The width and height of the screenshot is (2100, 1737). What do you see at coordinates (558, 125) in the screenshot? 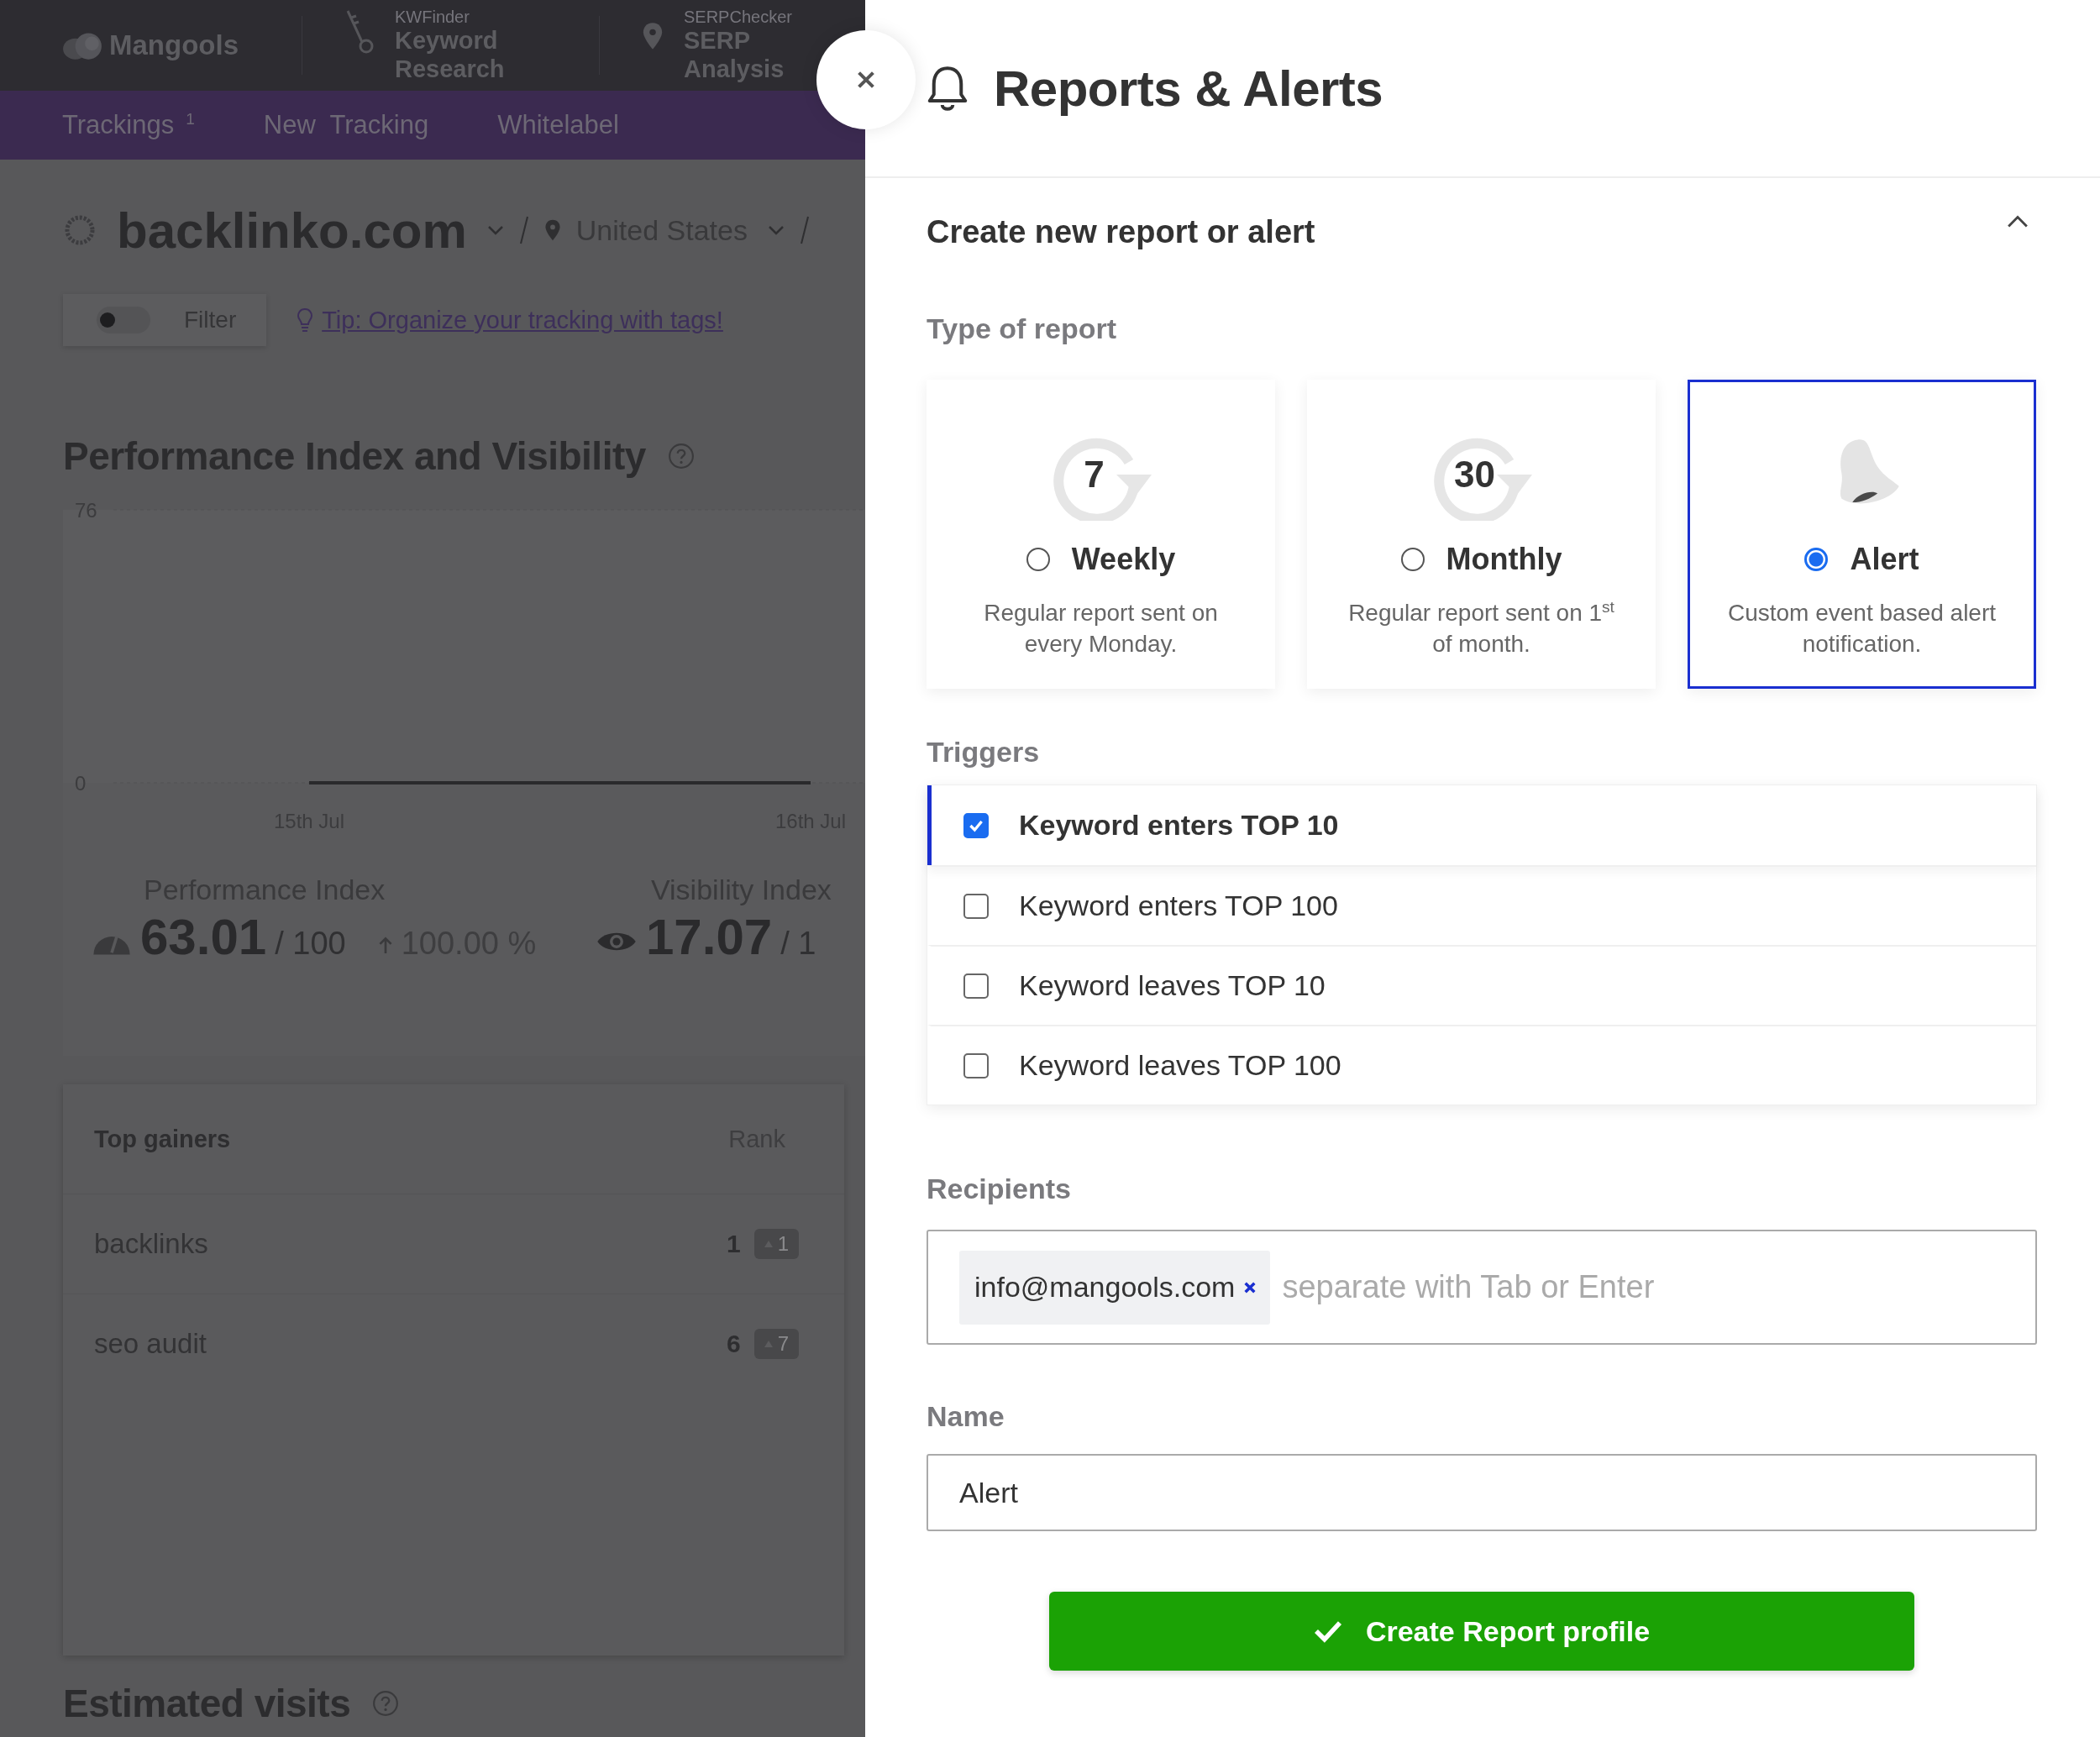
I see `nav-tab: Whitelabel` at bounding box center [558, 125].